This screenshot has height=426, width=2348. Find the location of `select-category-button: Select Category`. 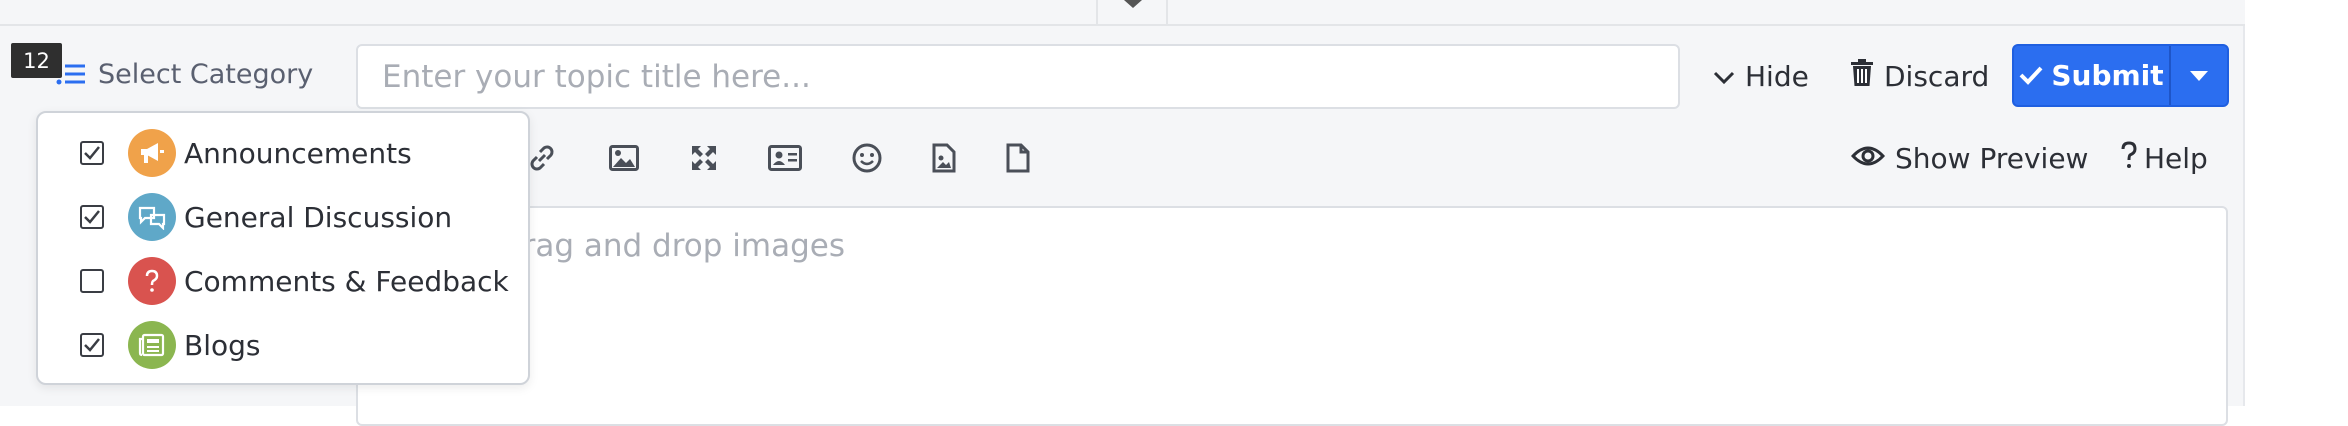

select-category-button: Select Category is located at coordinates (184, 74).